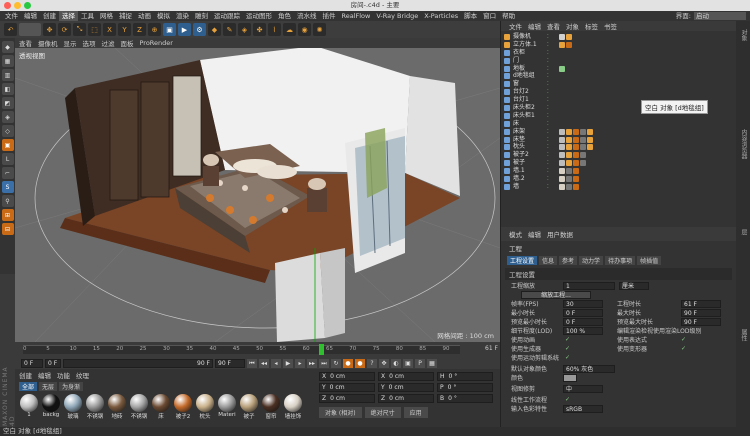 This screenshot has height=436, width=750. Describe the element at coordinates (408, 363) in the screenshot. I see `scale-key-icon: ▣` at that location.